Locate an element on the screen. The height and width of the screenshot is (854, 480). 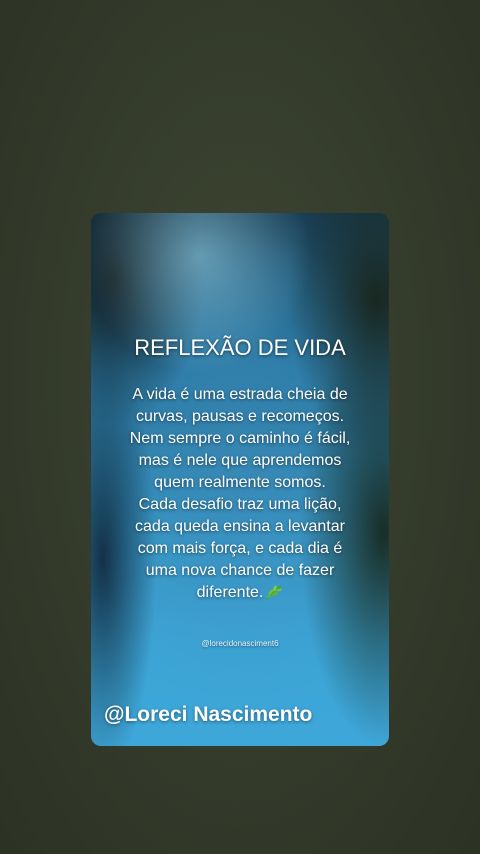
post-title: REFLEXÃO DE VIDA is located at coordinates (240, 347).